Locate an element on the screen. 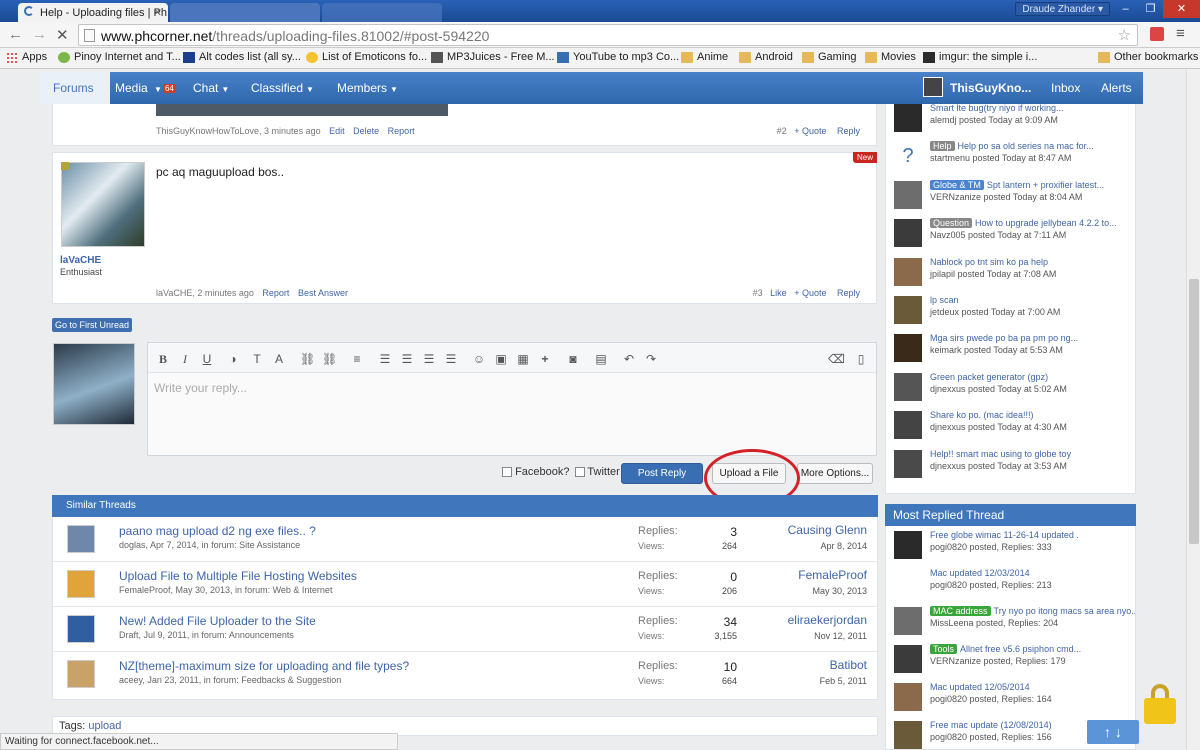  unlink-icon: ⛓ is located at coordinates (329, 359).